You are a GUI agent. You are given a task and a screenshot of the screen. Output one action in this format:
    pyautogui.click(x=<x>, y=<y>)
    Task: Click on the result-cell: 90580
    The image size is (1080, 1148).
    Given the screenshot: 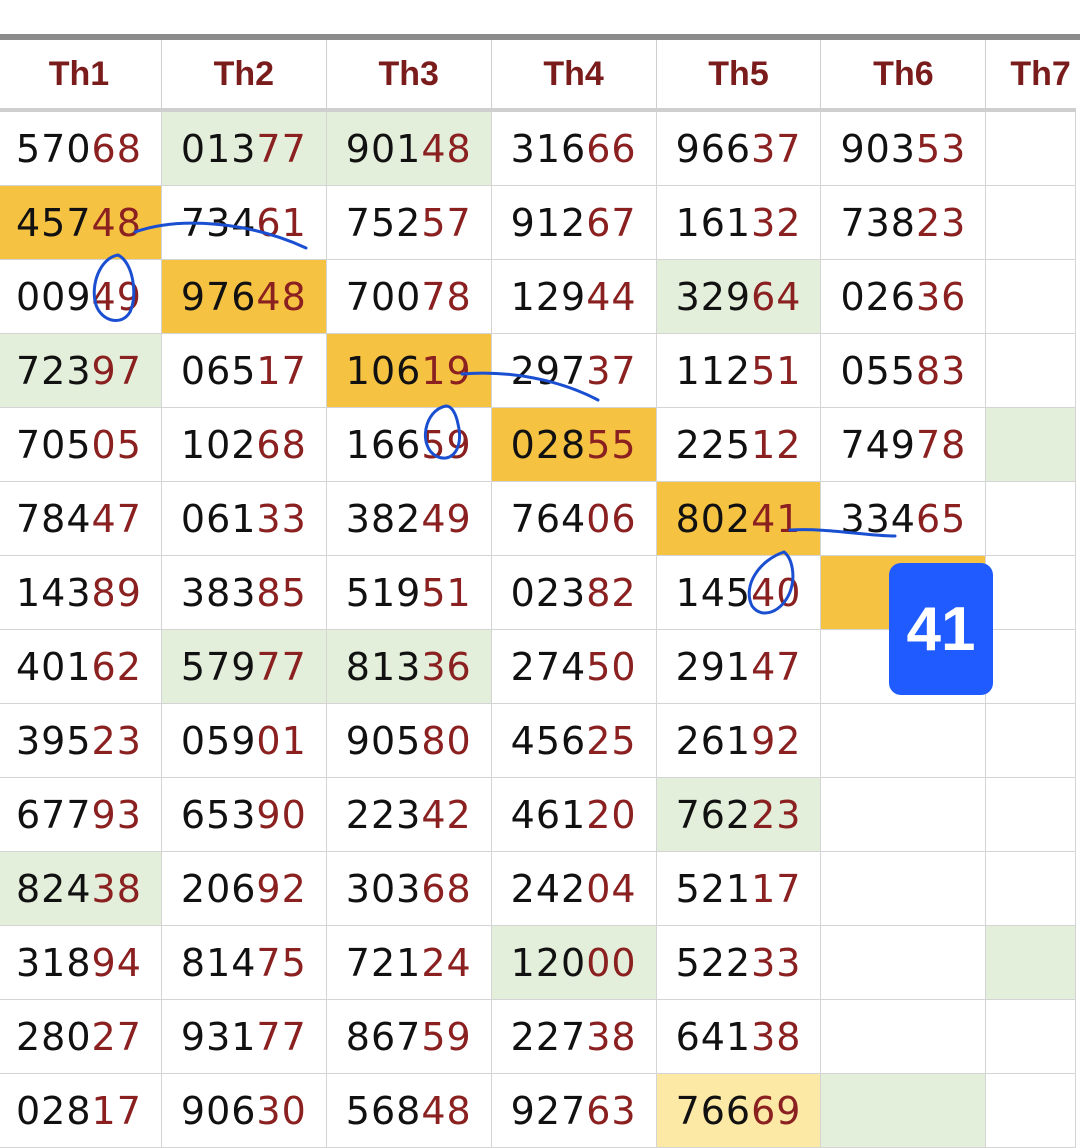 What is the action you would take?
    pyautogui.click(x=408, y=740)
    